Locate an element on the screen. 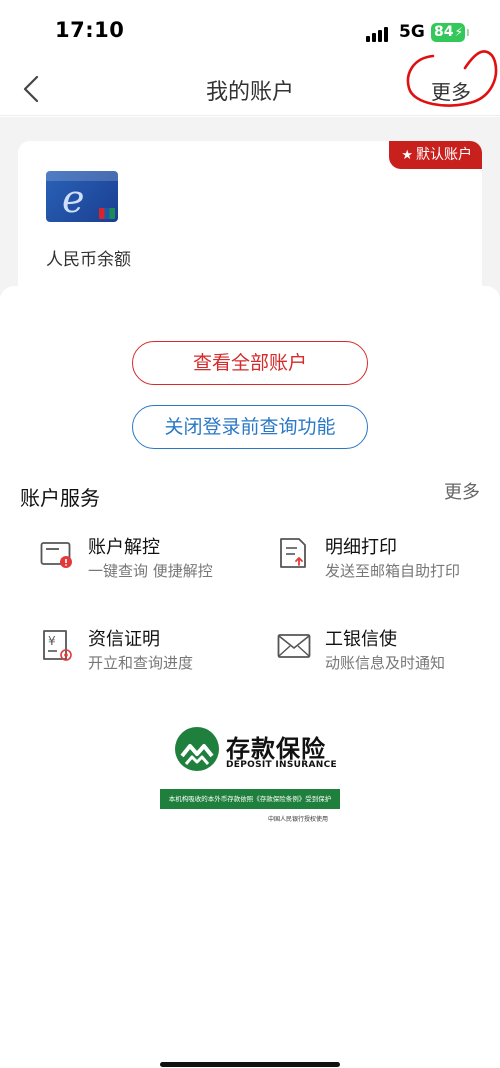 The width and height of the screenshot is (500, 1068). print-detail-icon is located at coordinates (293, 553).